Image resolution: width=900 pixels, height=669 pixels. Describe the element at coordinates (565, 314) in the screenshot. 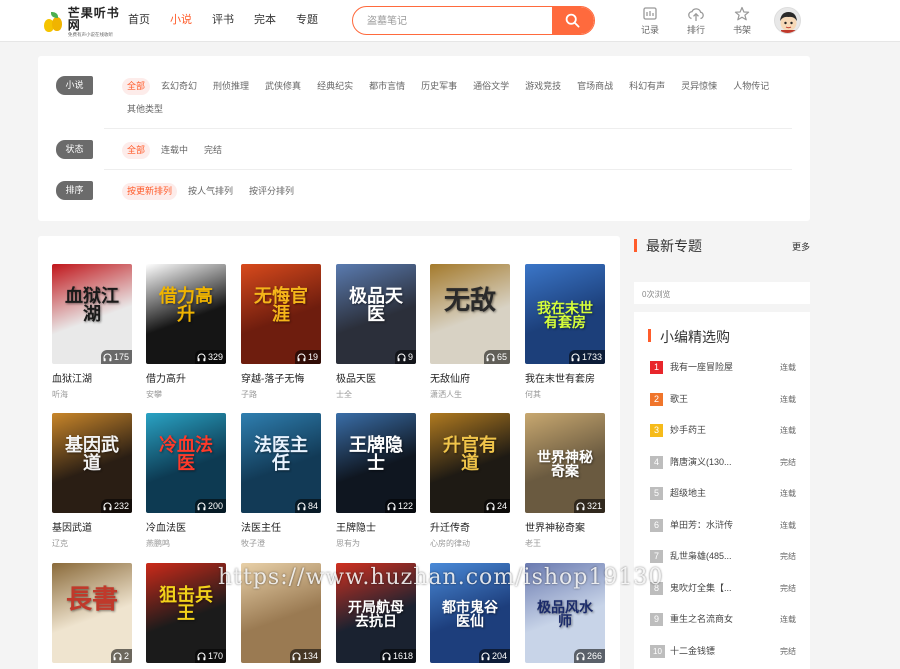

I see `book-cover: 我在末世有套房 1733` at that location.